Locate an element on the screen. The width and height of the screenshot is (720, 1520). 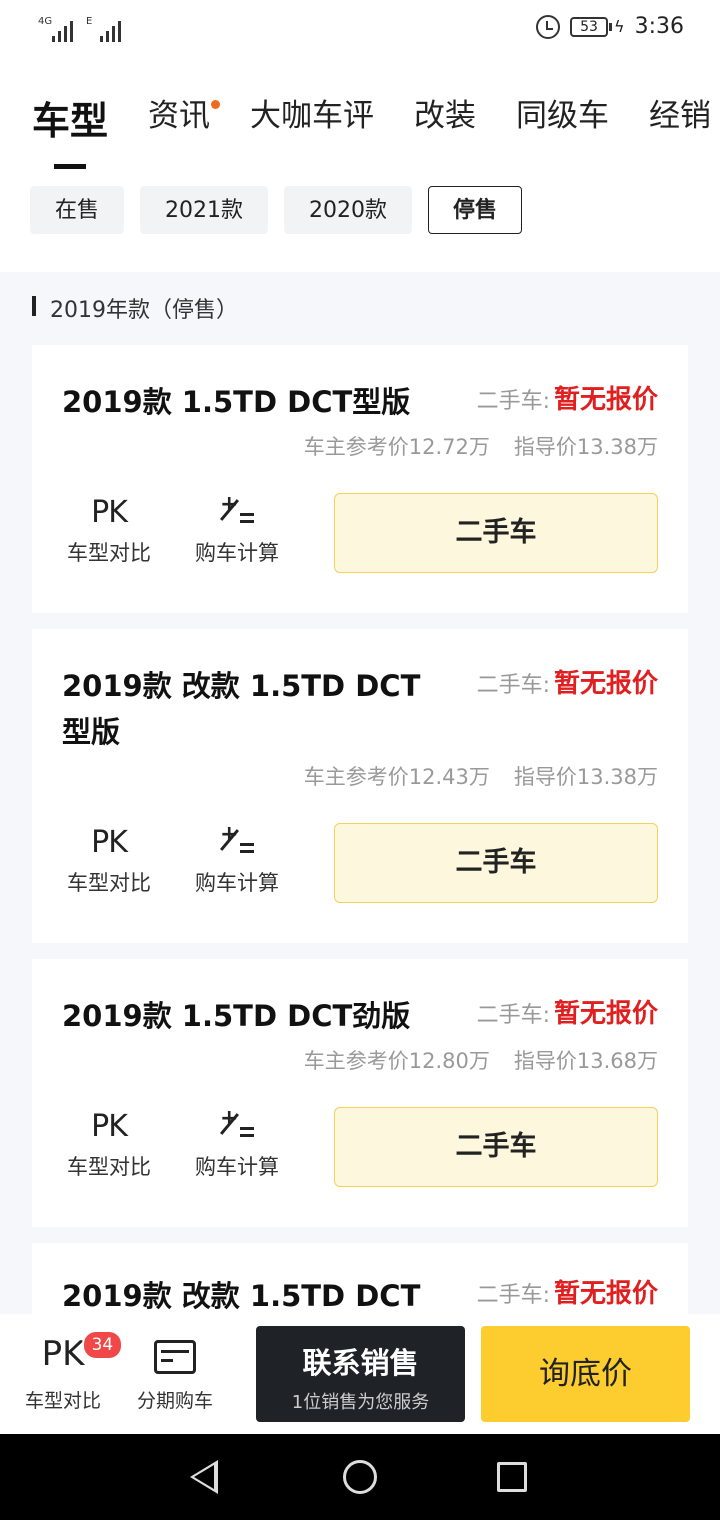
back-icon is located at coordinates (204, 1477).